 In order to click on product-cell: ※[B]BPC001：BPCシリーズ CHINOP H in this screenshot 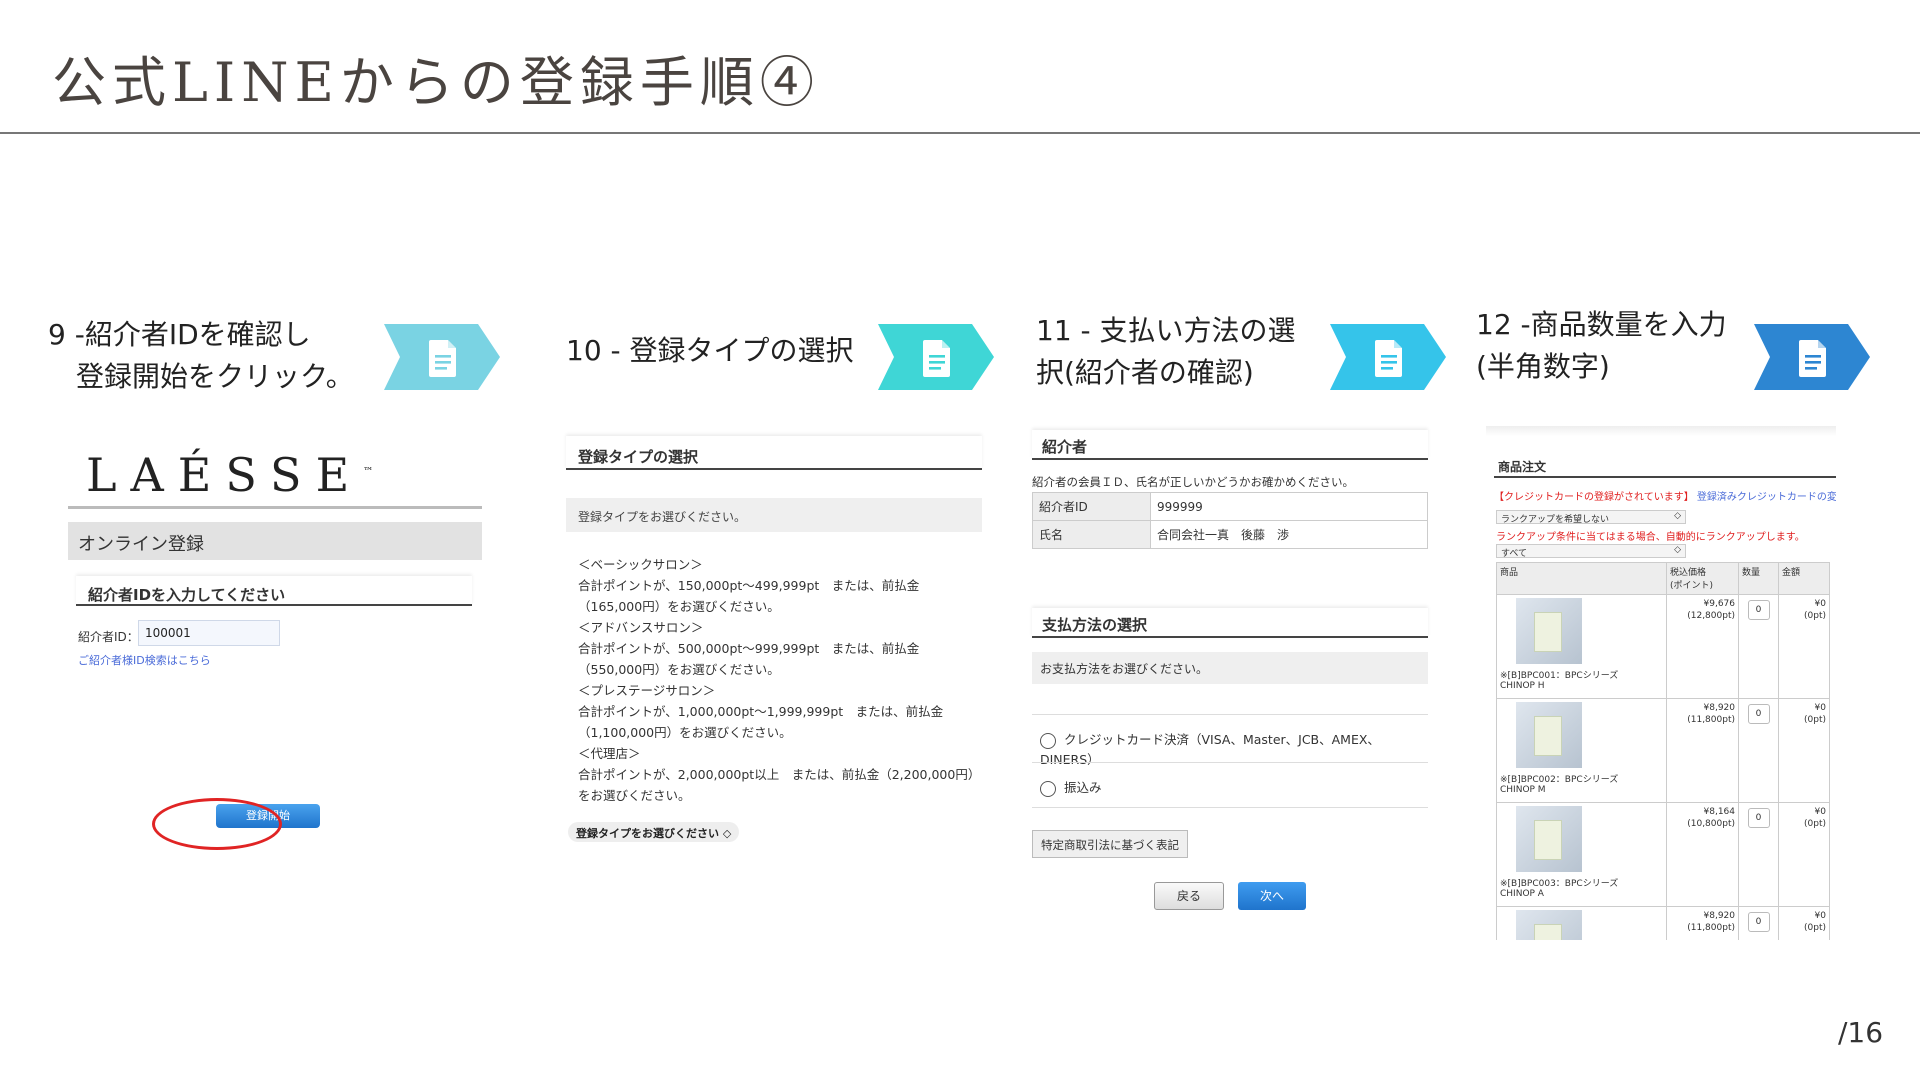, I will do `click(1581, 646)`.